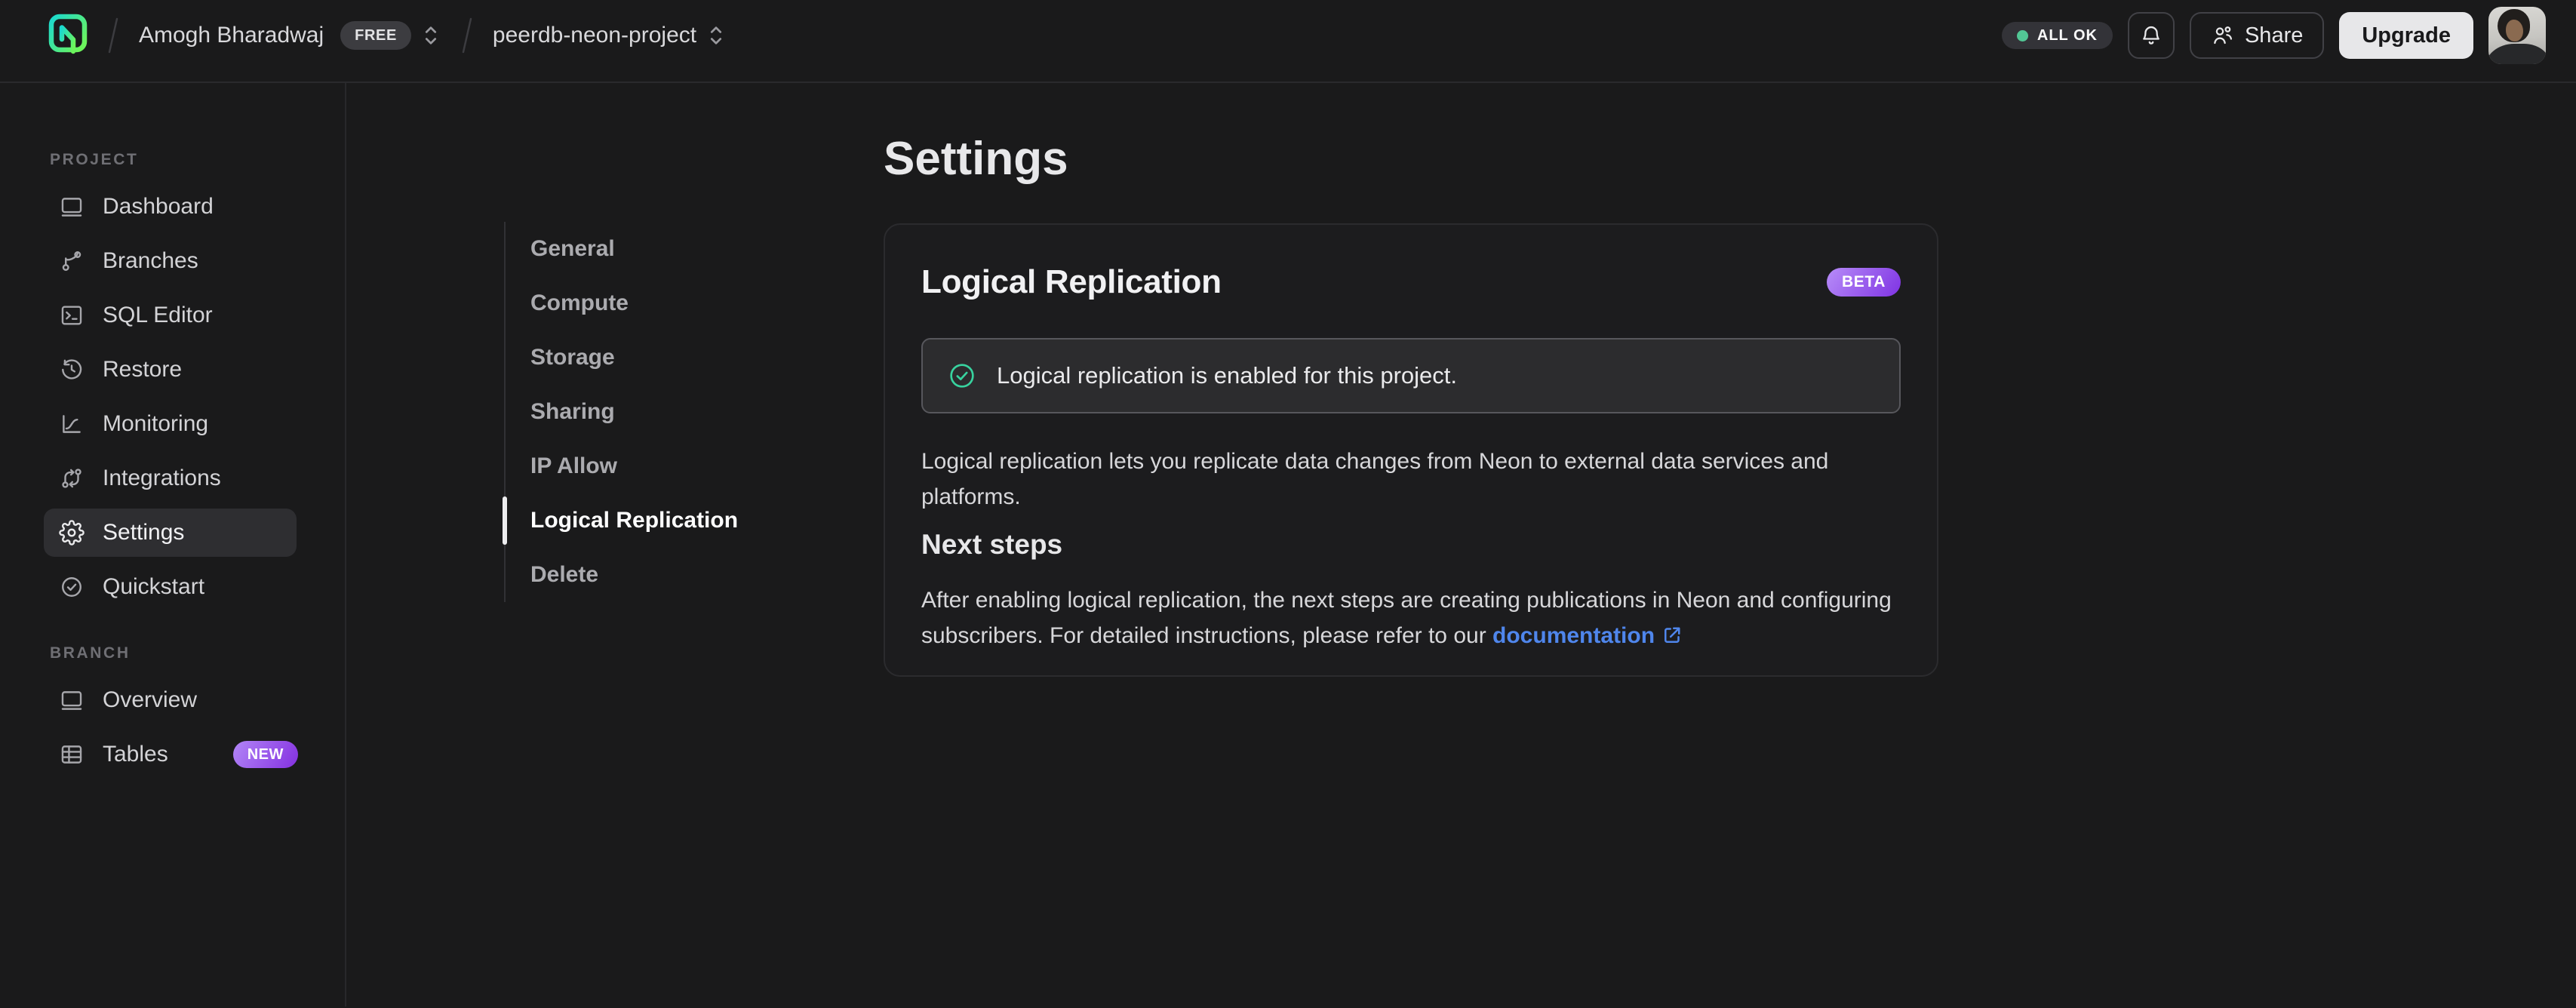 The height and width of the screenshot is (1008, 2576). I want to click on settings-nav-sharing: Sharing, so click(667, 412).